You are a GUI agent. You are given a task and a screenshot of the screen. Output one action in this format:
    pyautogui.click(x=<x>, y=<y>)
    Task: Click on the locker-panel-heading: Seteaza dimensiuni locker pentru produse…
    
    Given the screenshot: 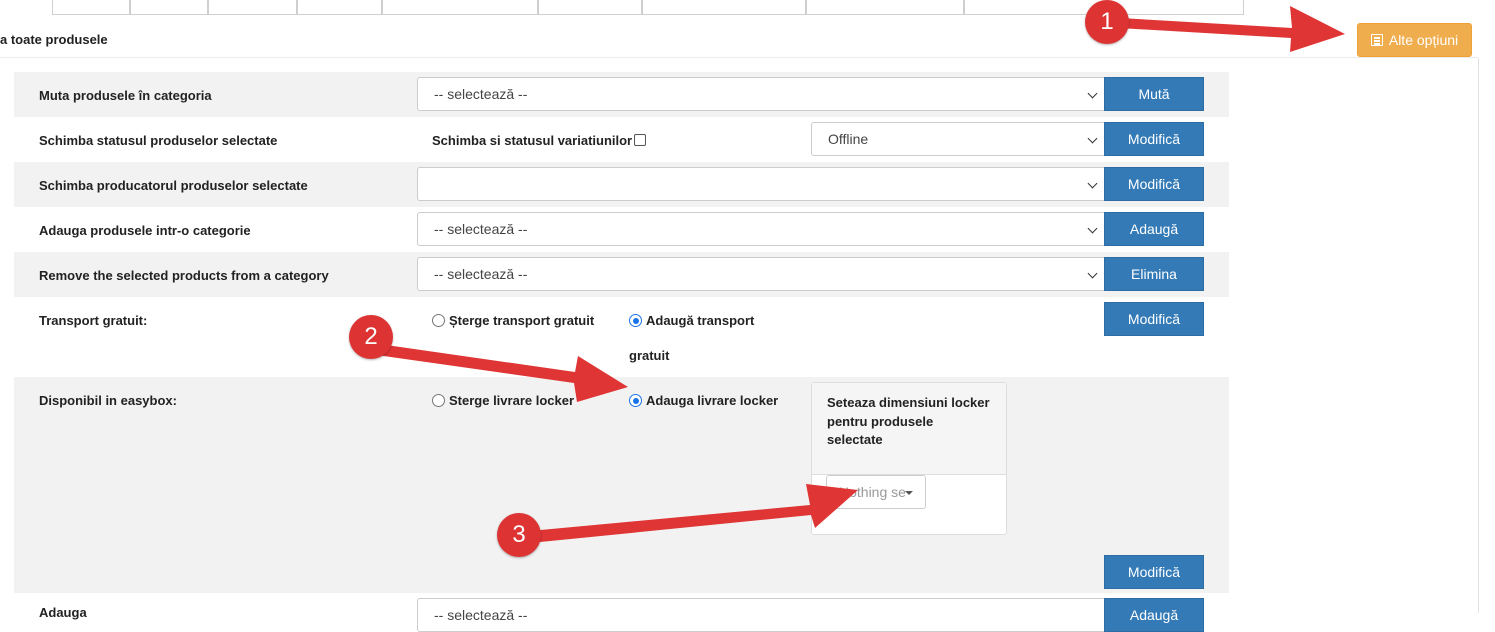 What is the action you would take?
    pyautogui.click(x=909, y=429)
    